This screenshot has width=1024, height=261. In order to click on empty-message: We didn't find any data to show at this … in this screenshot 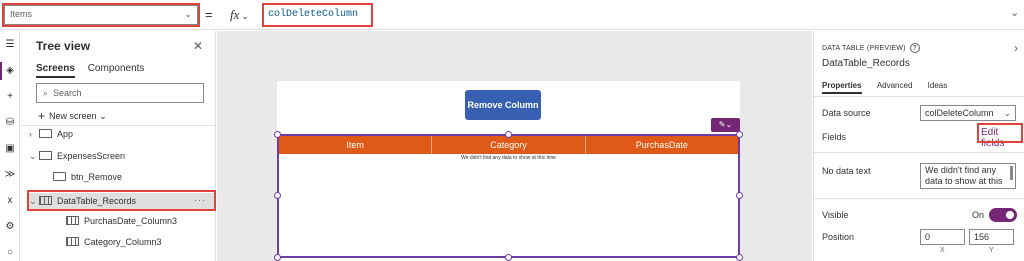, I will do `click(508, 158)`.